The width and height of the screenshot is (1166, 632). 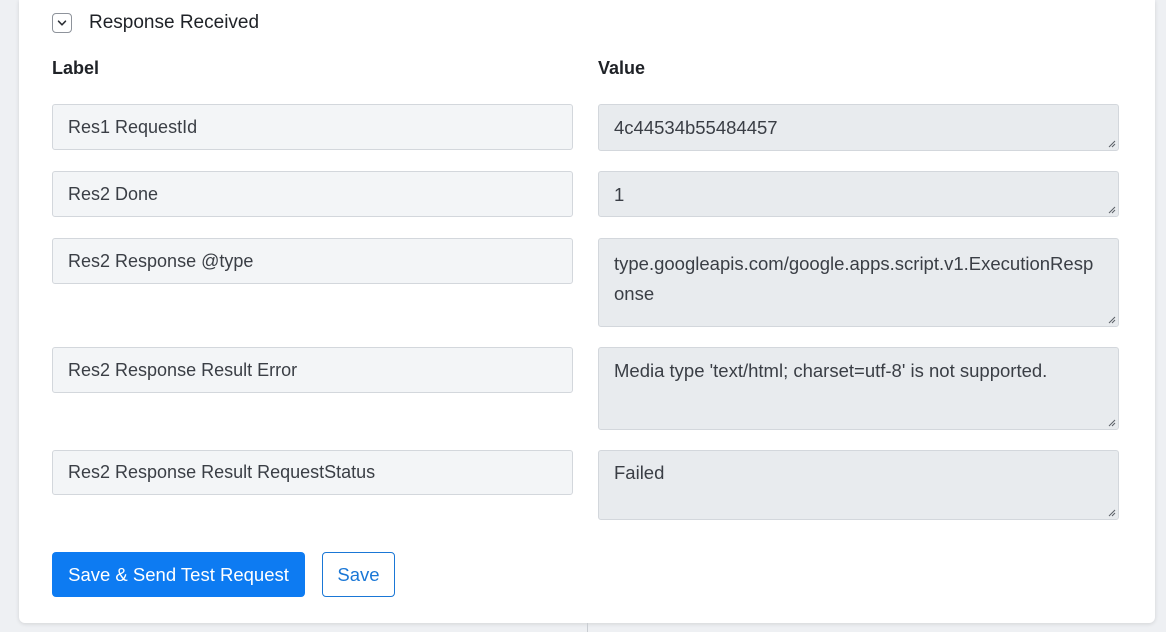 What do you see at coordinates (858, 127) in the screenshot?
I see `value-field: 4c44534b55484457` at bounding box center [858, 127].